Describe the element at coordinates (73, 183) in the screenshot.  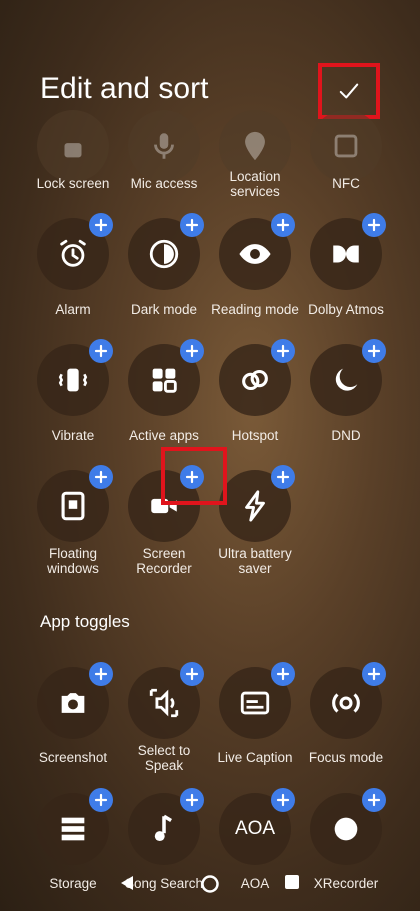
I see `tile-label: Lock screen` at that location.